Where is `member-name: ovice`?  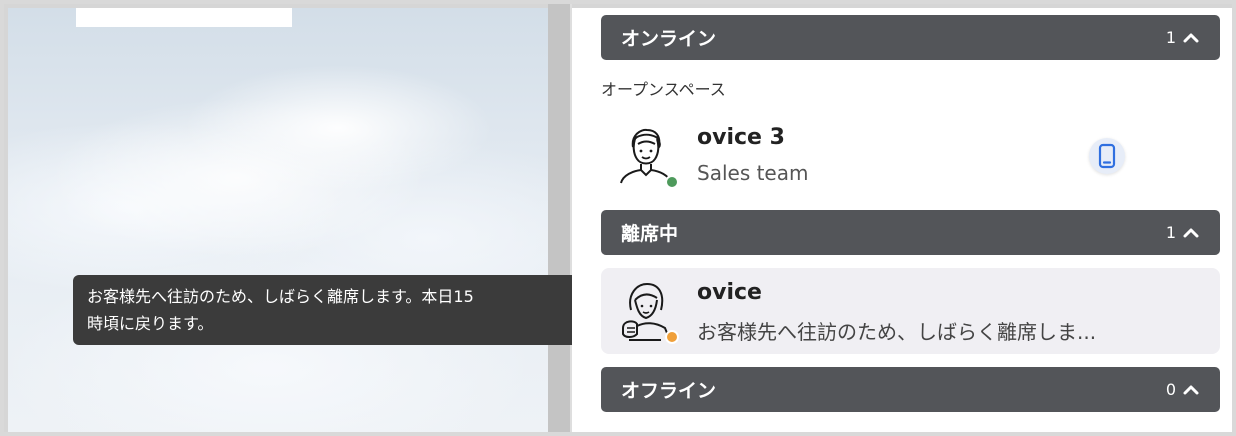
member-name: ovice is located at coordinates (729, 292).